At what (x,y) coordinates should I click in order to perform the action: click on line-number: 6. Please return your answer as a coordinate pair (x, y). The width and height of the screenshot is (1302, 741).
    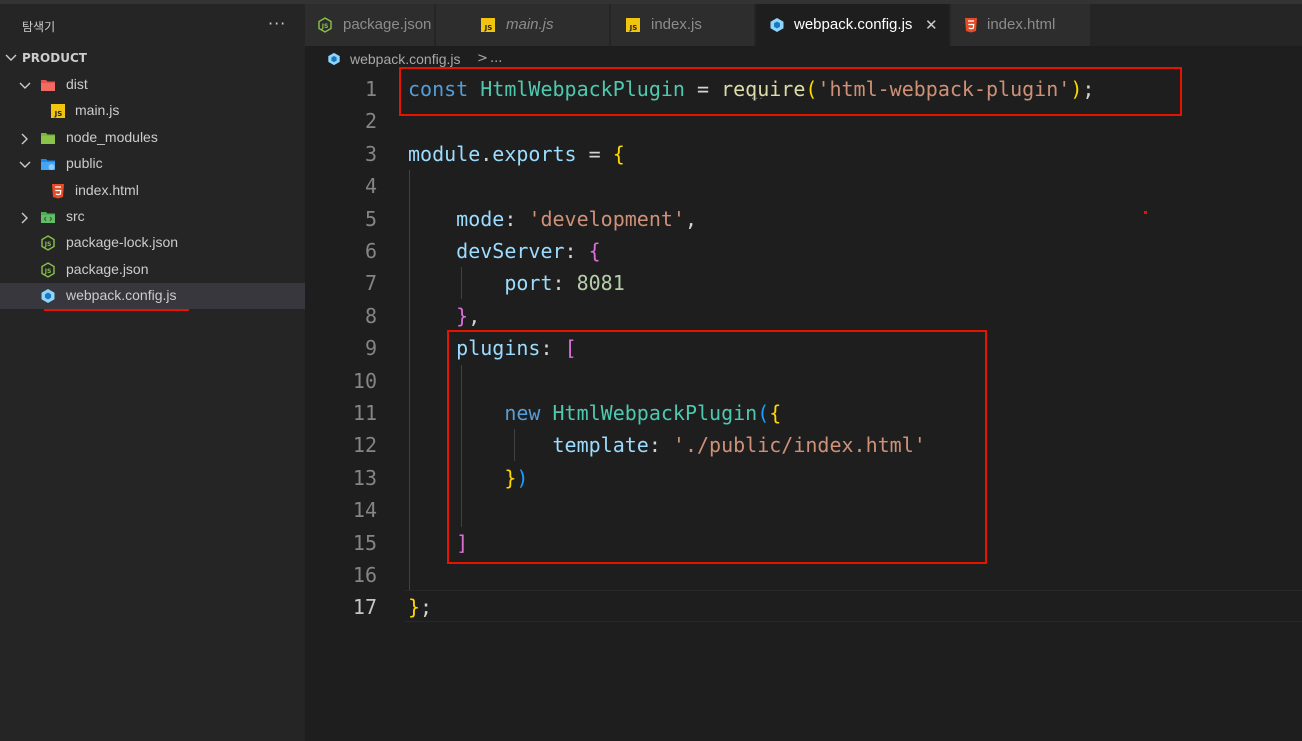
    Looking at the image, I should click on (370, 251).